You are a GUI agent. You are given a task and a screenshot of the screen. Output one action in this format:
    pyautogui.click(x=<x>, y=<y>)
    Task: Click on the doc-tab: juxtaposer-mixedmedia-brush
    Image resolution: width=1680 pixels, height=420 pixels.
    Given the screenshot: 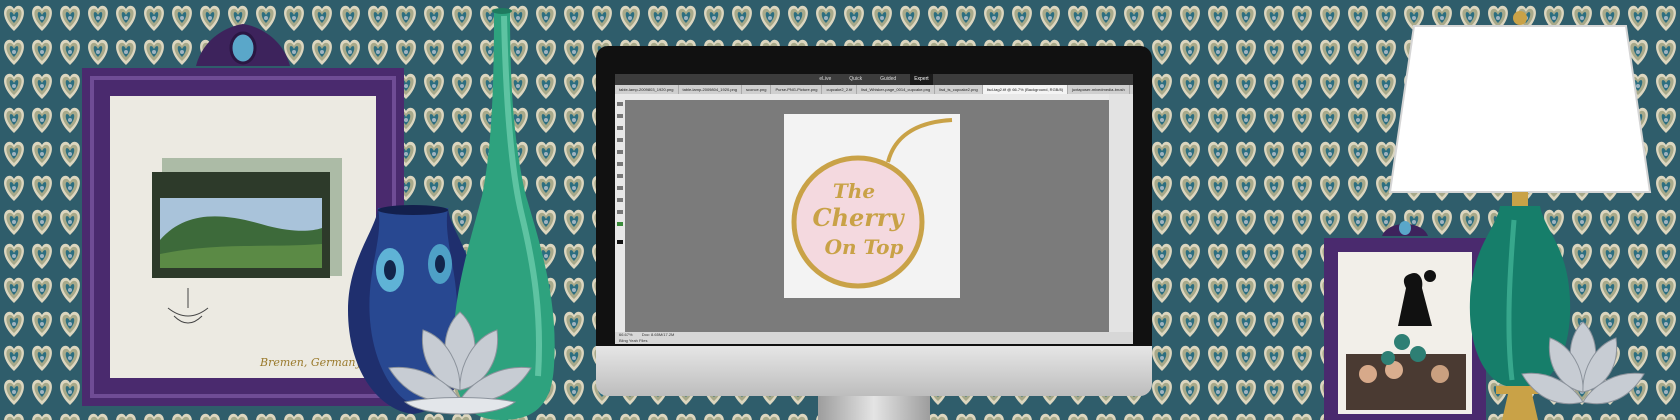 What is the action you would take?
    pyautogui.click(x=1099, y=89)
    